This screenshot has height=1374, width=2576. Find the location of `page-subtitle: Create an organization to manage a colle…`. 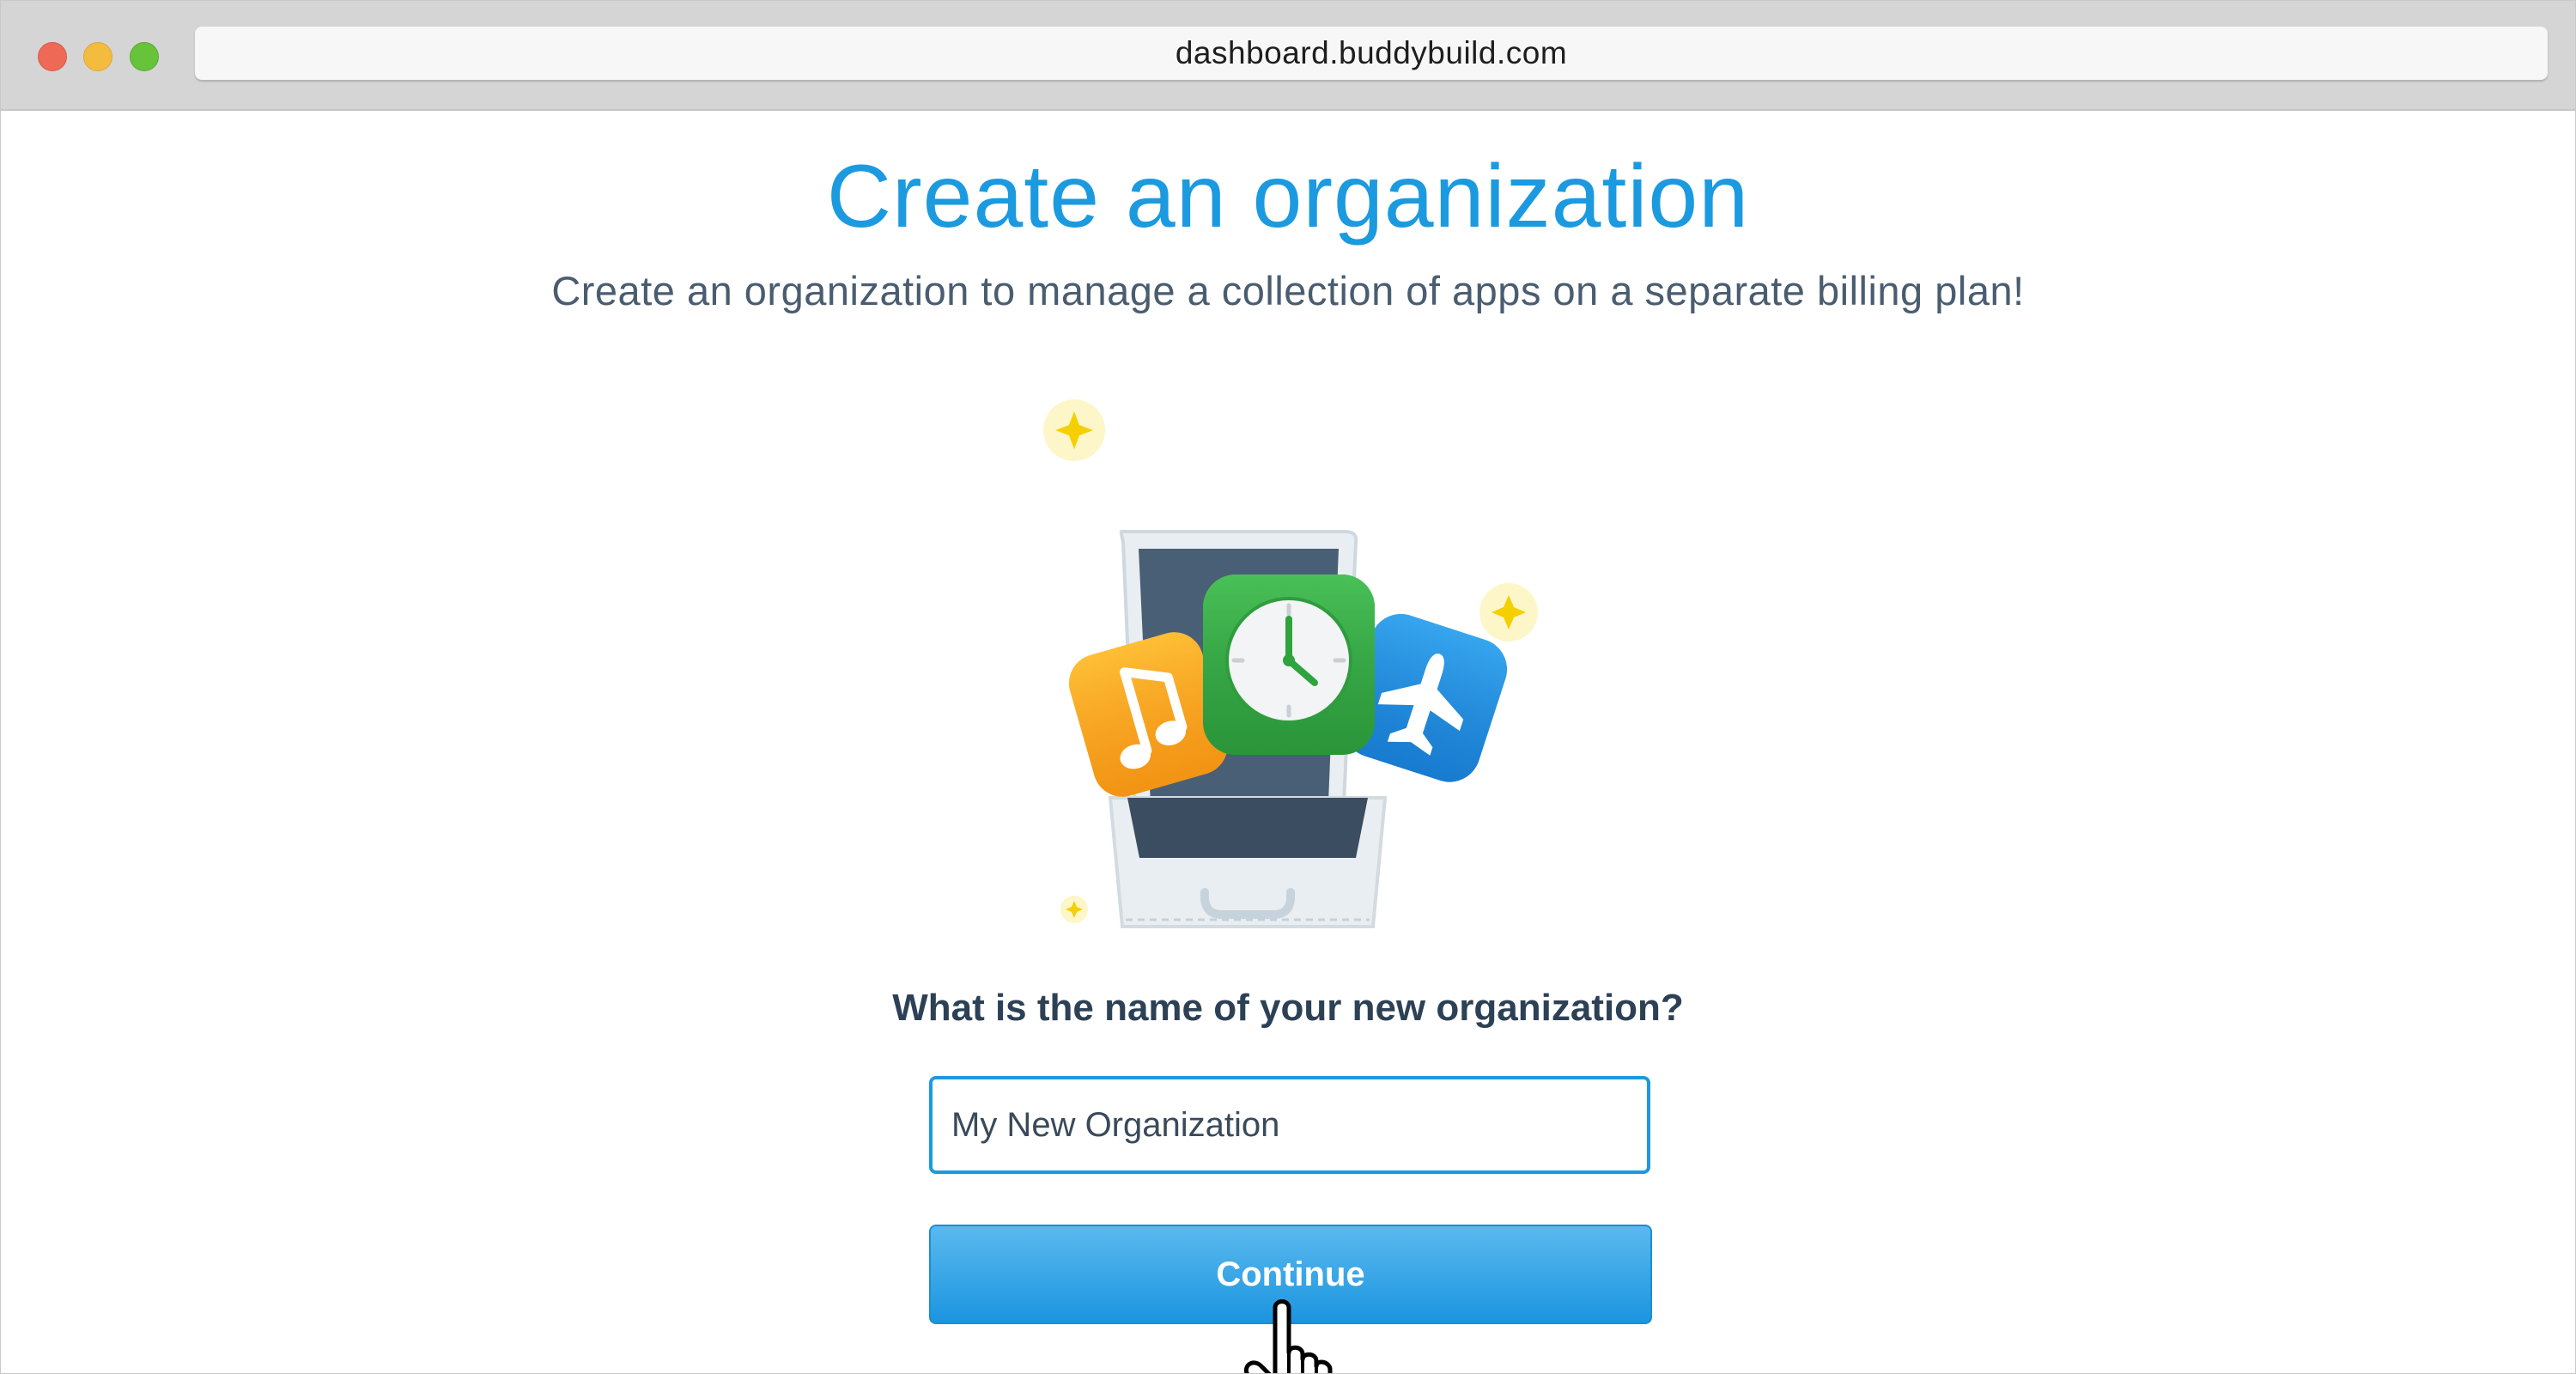

page-subtitle: Create an organization to manage a colle… is located at coordinates (1288, 290).